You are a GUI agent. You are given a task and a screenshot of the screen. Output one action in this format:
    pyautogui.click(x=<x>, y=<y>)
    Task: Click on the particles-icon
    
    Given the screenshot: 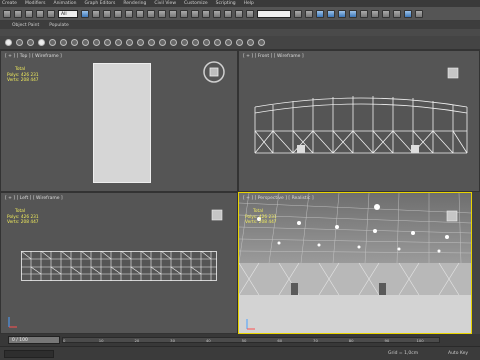 What is the action you would take?
    pyautogui.click(x=162, y=42)
    